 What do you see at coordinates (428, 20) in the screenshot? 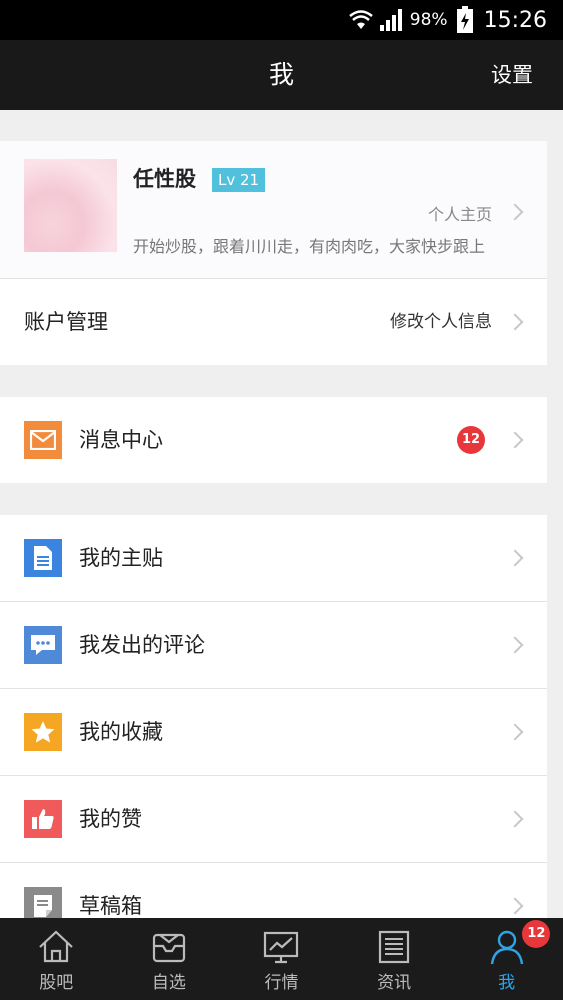
I see `battery-percentage: 98%` at bounding box center [428, 20].